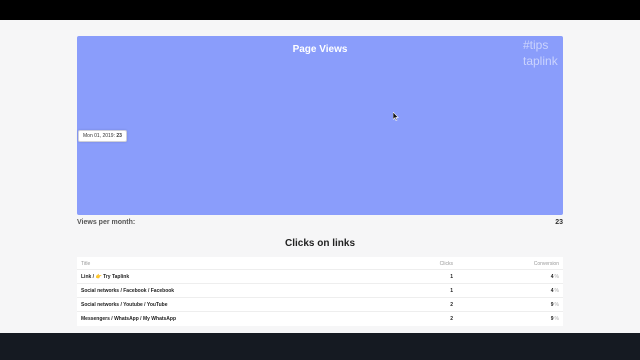  Describe the element at coordinates (129, 319) in the screenshot. I see `link-title: Messengers / WhatsApp / My WhatsApp` at that location.